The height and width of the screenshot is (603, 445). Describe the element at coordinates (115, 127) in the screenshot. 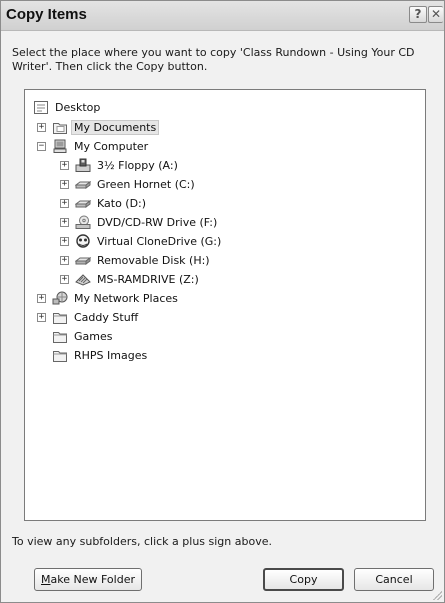

I see `tree-item-label: My Documents` at that location.